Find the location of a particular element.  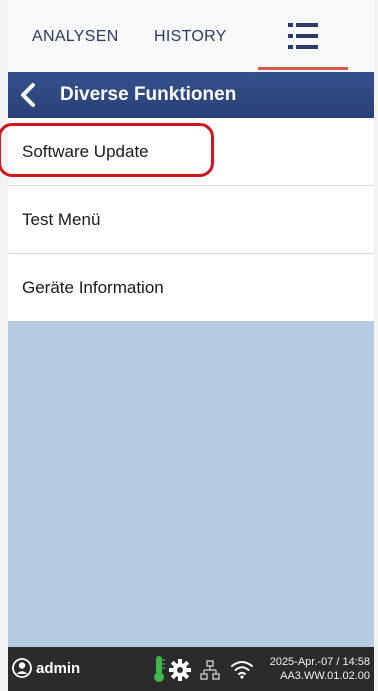

status-date-time: 2025-Apr.-07 / 14:58 is located at coordinates (319, 662).